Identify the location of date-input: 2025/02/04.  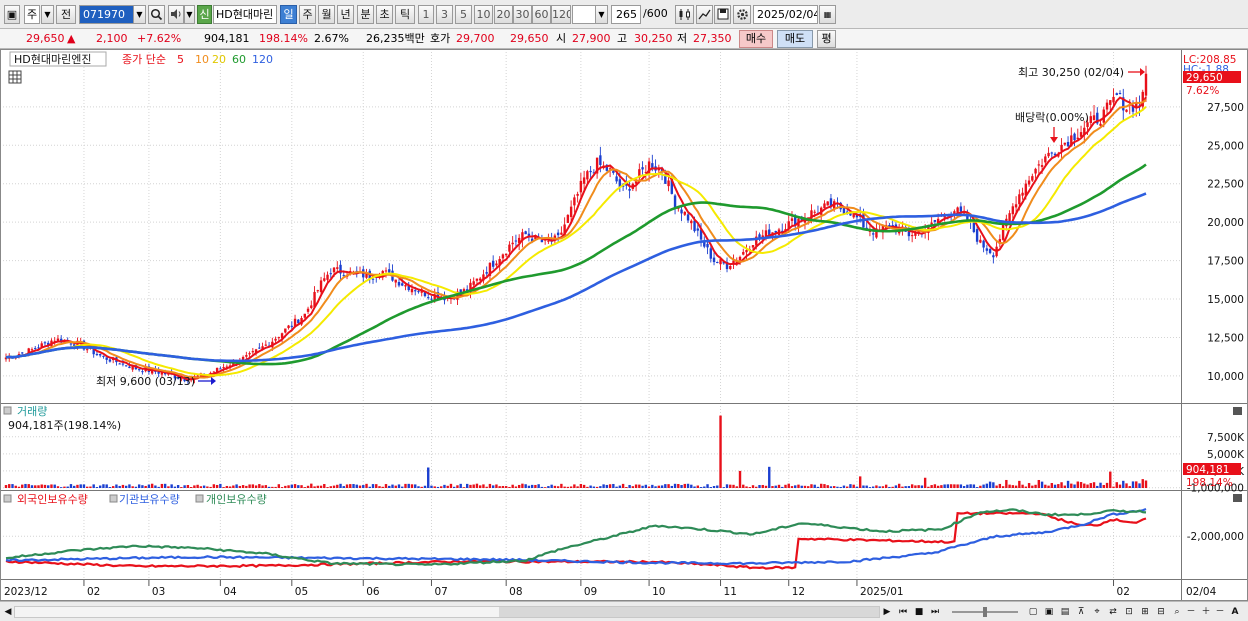
(785, 14).